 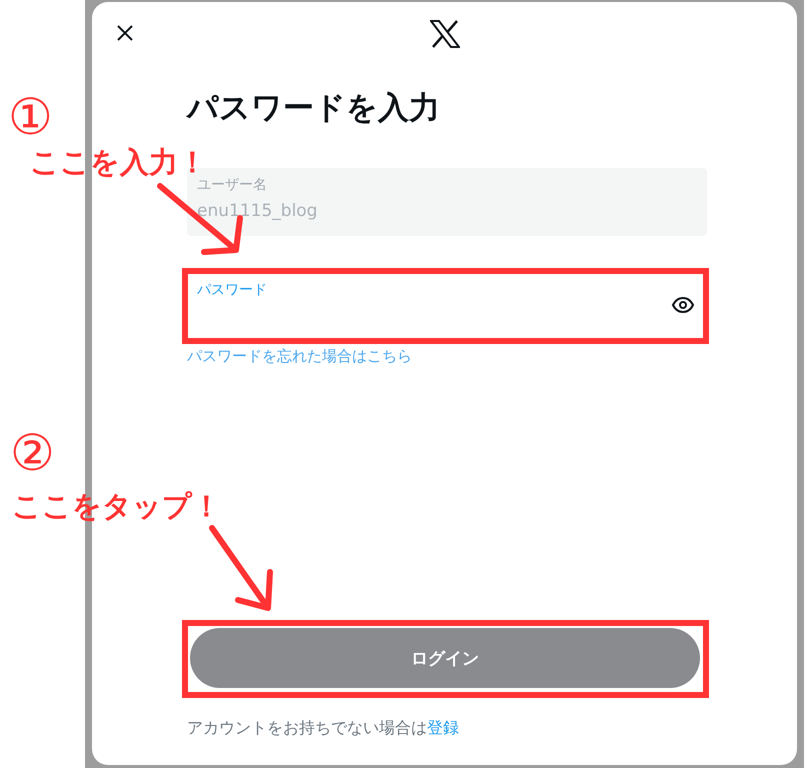 I want to click on signup-link: 登録, so click(x=443, y=728).